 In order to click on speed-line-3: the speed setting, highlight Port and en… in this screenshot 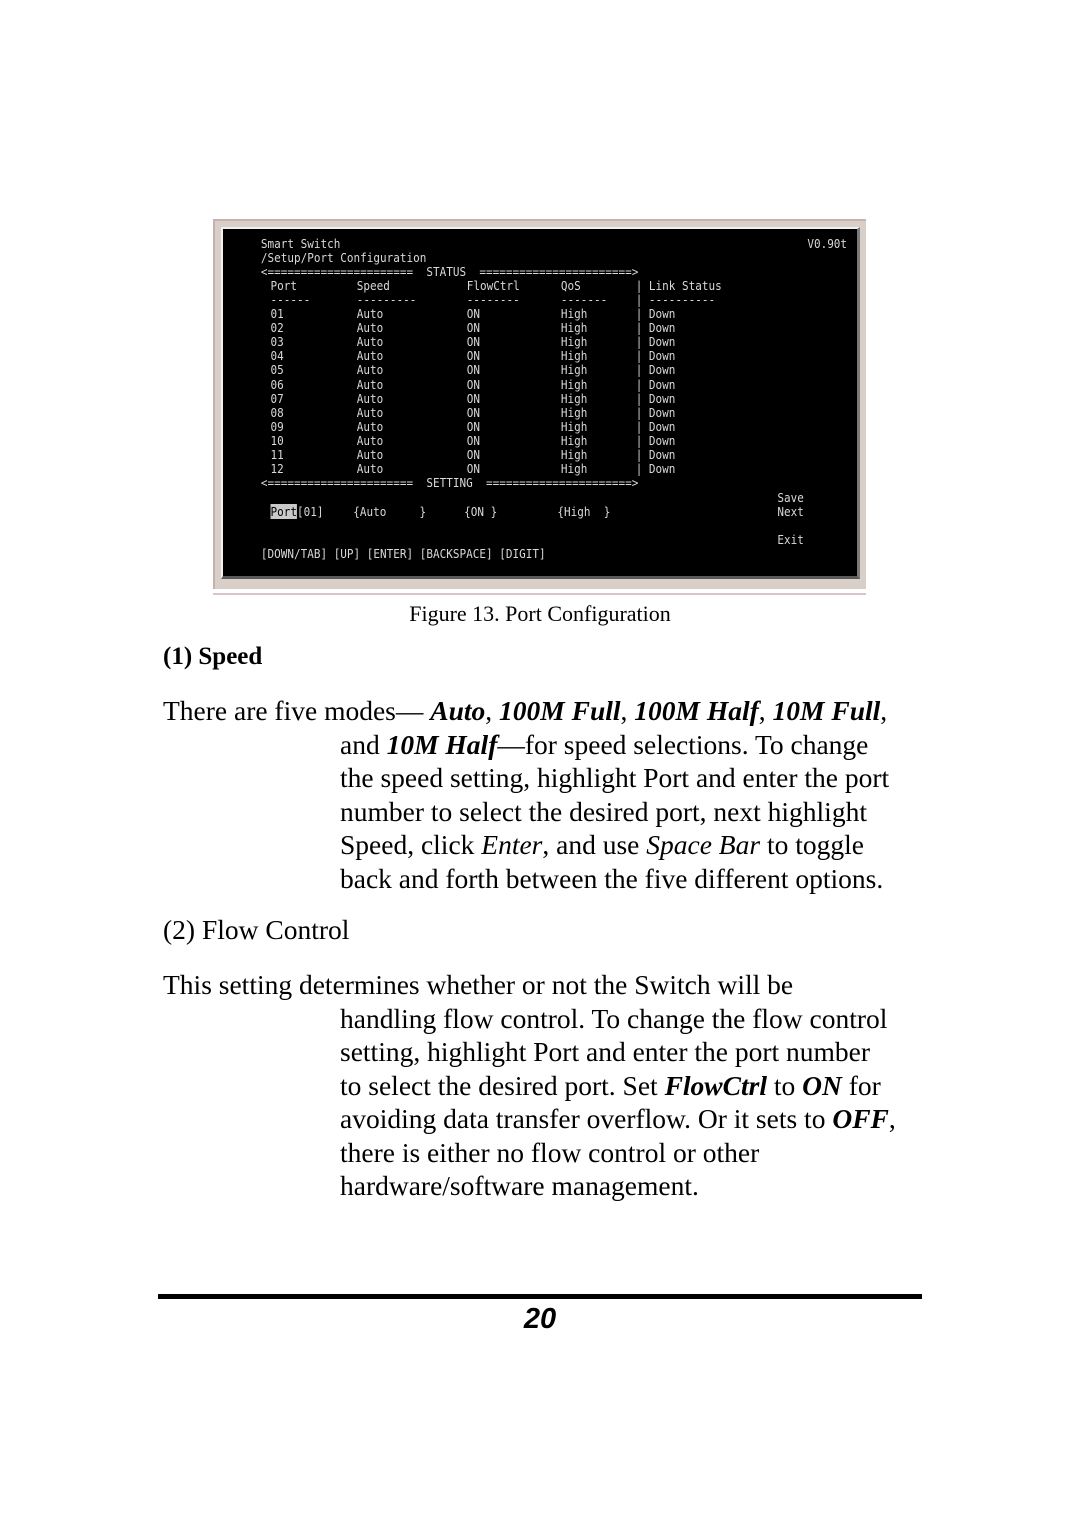, I will do `click(615, 777)`.